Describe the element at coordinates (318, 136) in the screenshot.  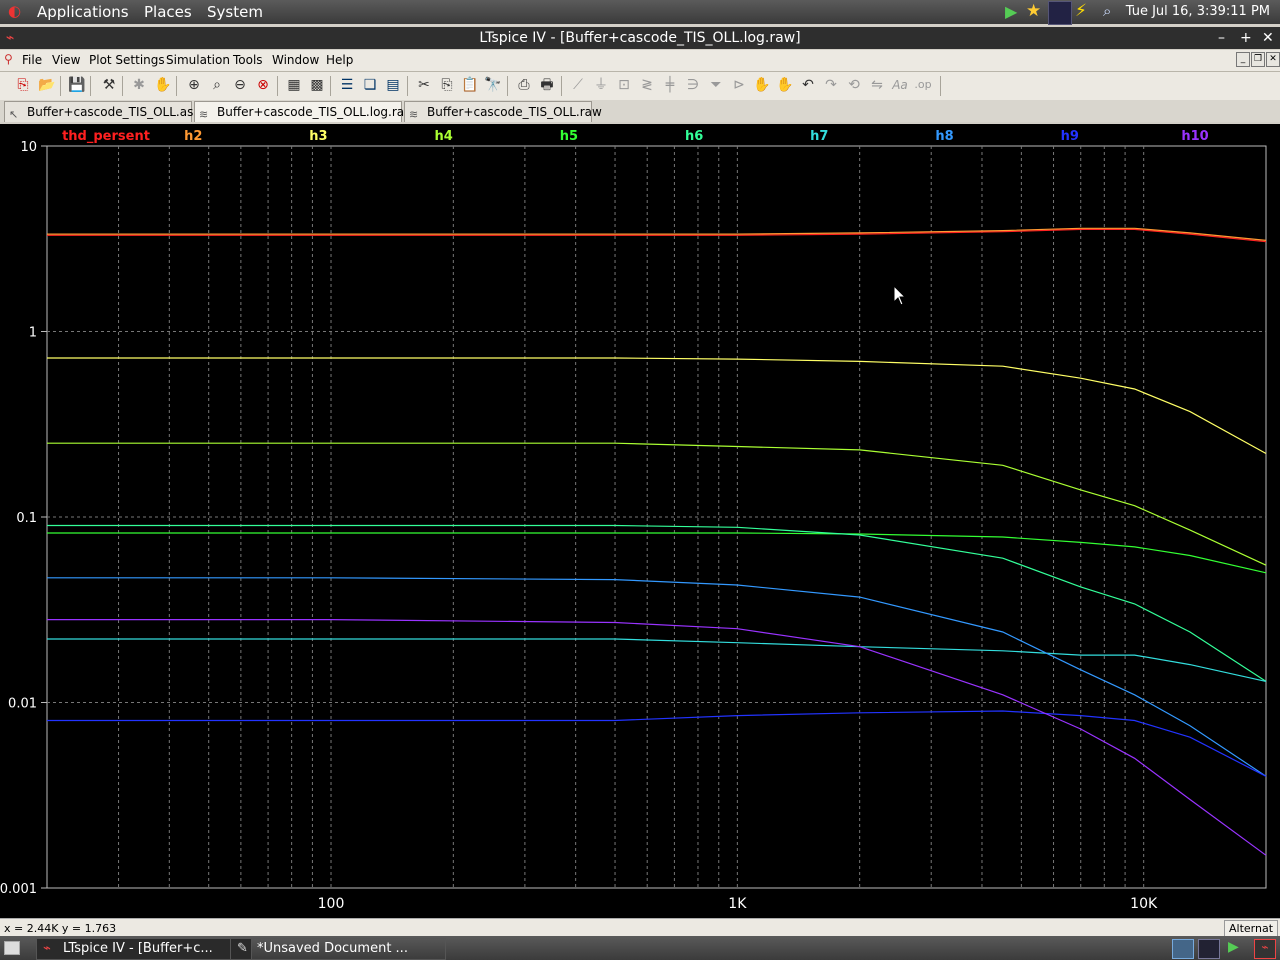
I see `legend-label-h3: h3` at that location.